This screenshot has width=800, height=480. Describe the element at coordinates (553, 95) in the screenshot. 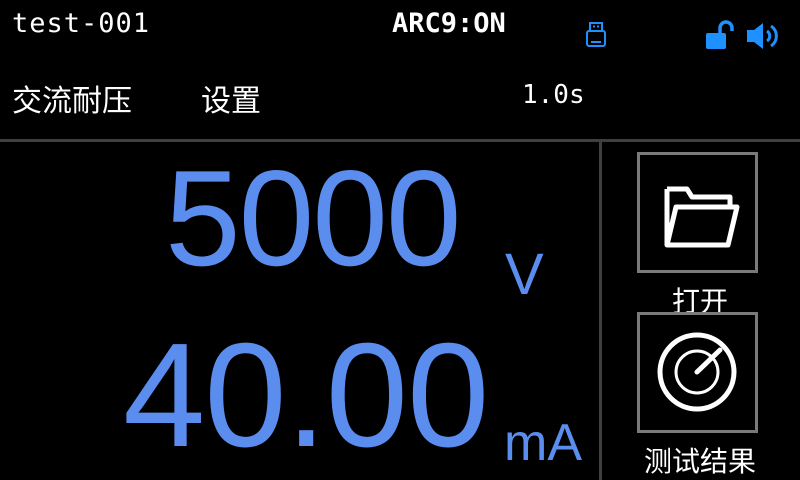

I see `test-time: 1.0s` at that location.